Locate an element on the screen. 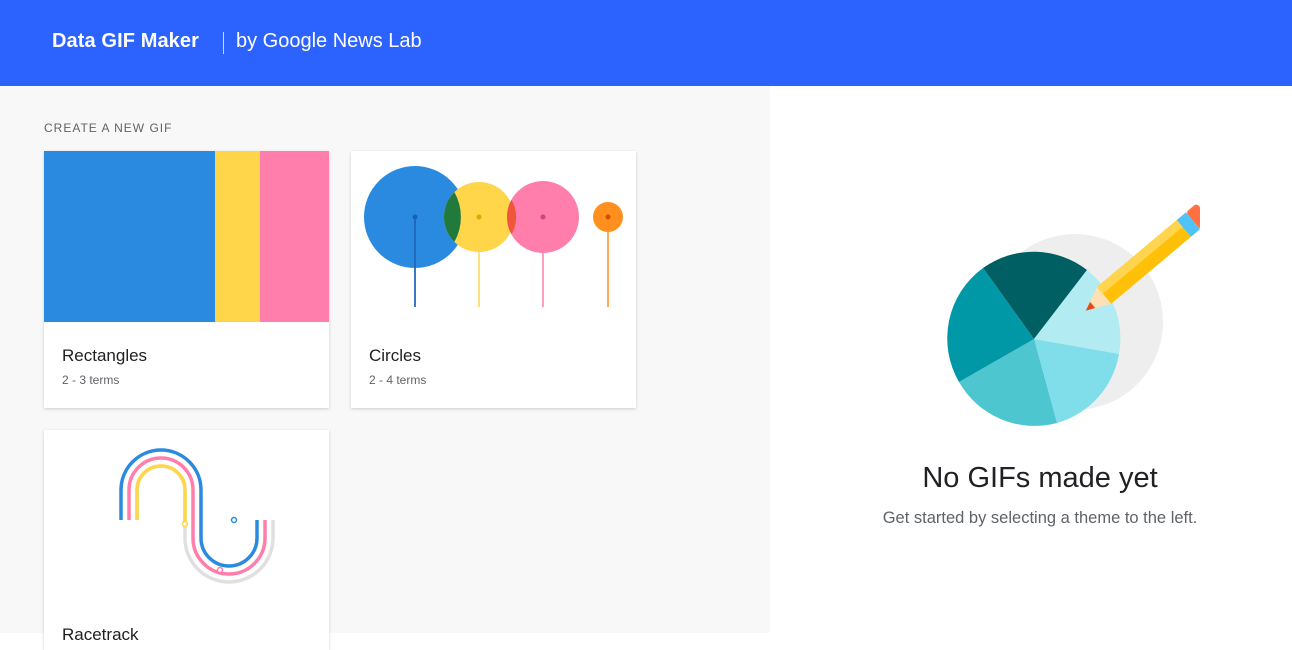 This screenshot has width=1292, height=650. card-subtitle: 2 - 4 terms is located at coordinates (398, 380).